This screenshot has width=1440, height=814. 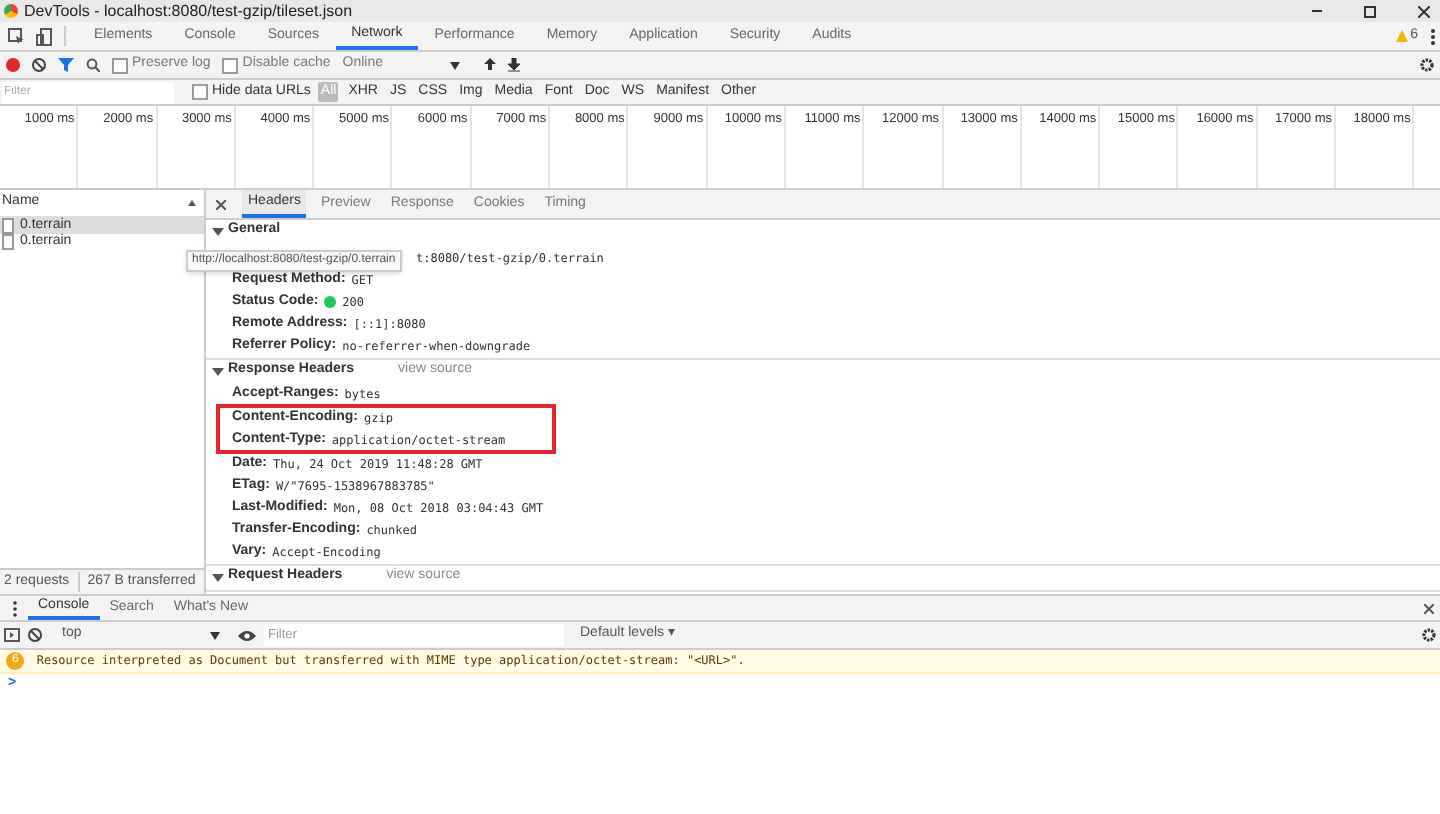 I want to click on filter-icon, so click(x=66, y=65).